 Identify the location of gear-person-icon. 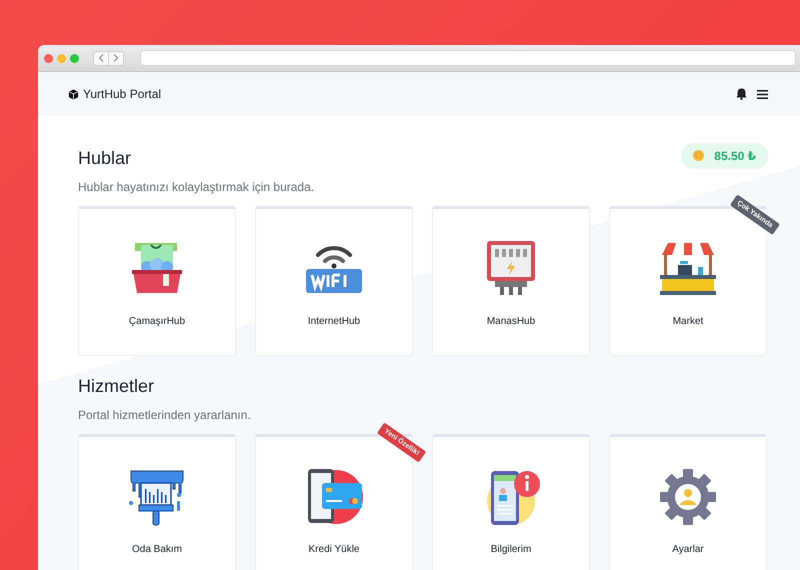
(688, 497).